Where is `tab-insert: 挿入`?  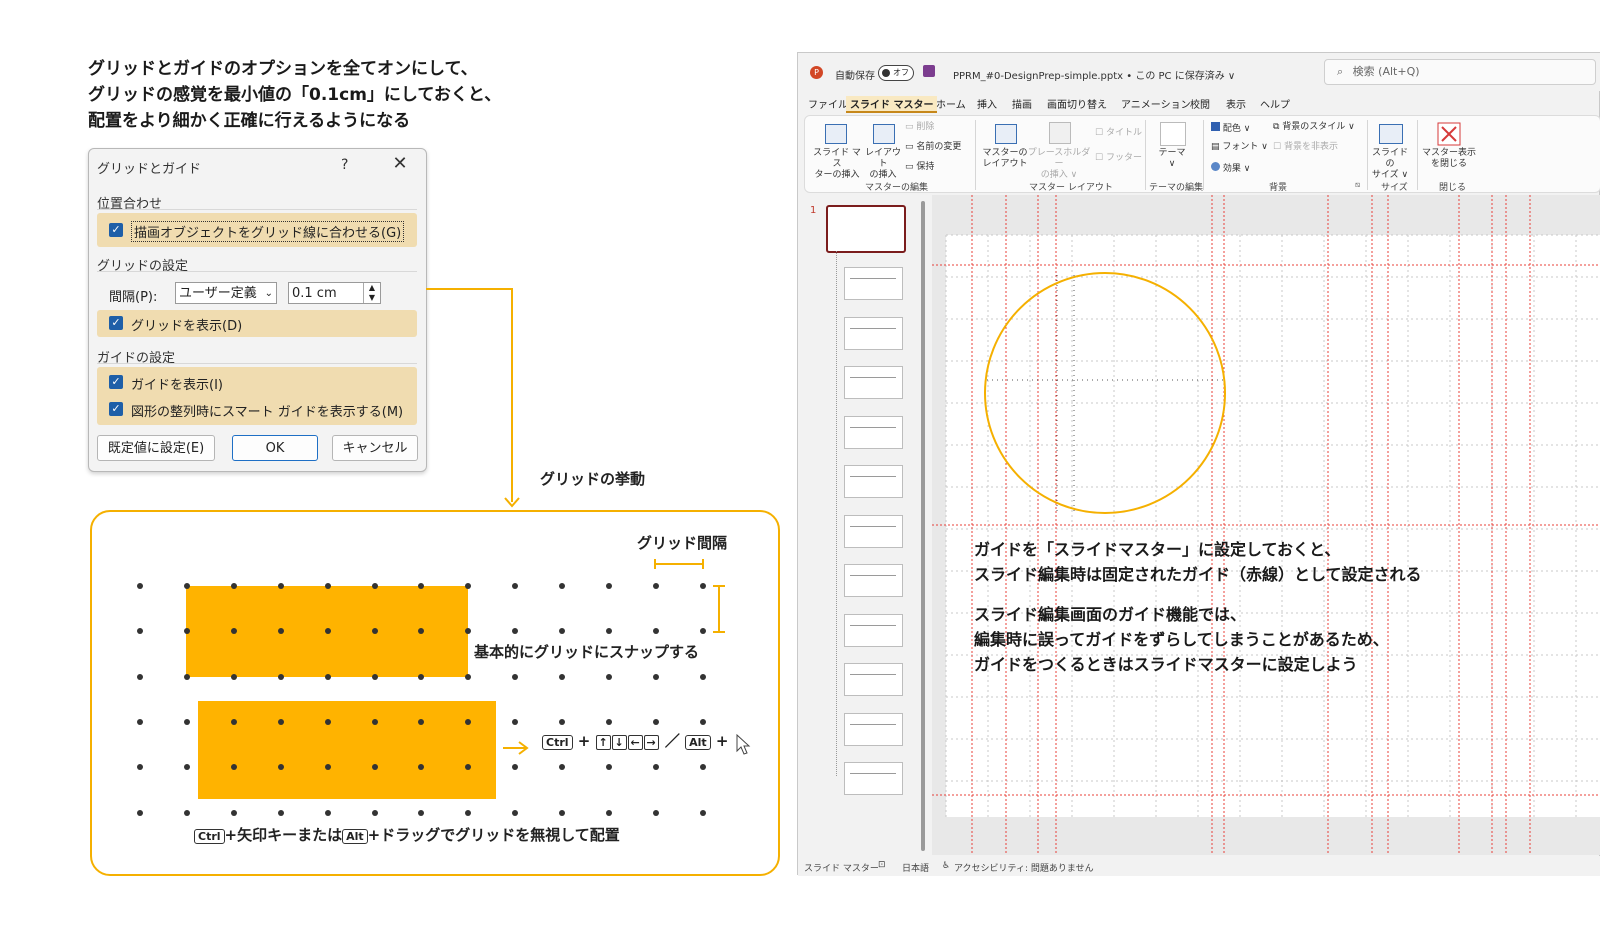 tab-insert: 挿入 is located at coordinates (987, 103).